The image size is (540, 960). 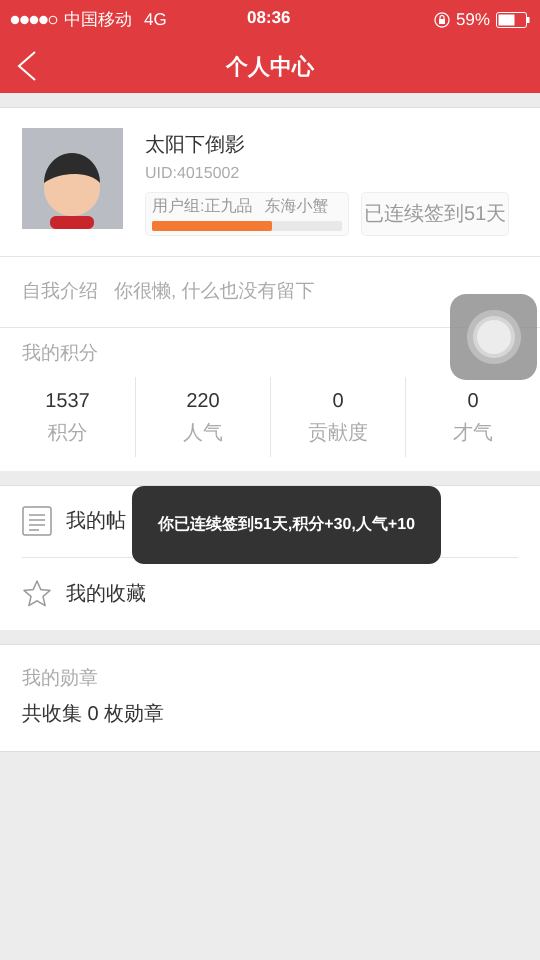 I want to click on toast: 你已连续签到51天,积分+30,人气+10, so click(x=286, y=525).